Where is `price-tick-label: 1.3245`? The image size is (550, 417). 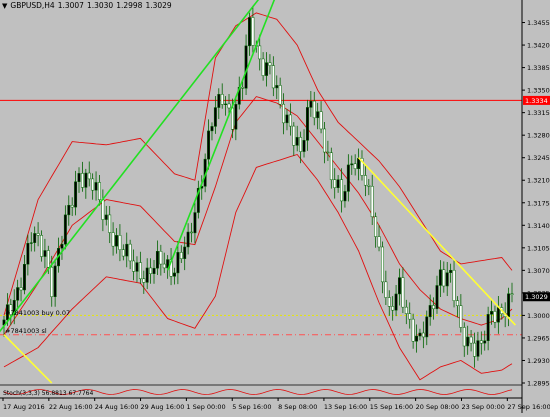 price-tick-label: 1.3245 is located at coordinates (538, 158).